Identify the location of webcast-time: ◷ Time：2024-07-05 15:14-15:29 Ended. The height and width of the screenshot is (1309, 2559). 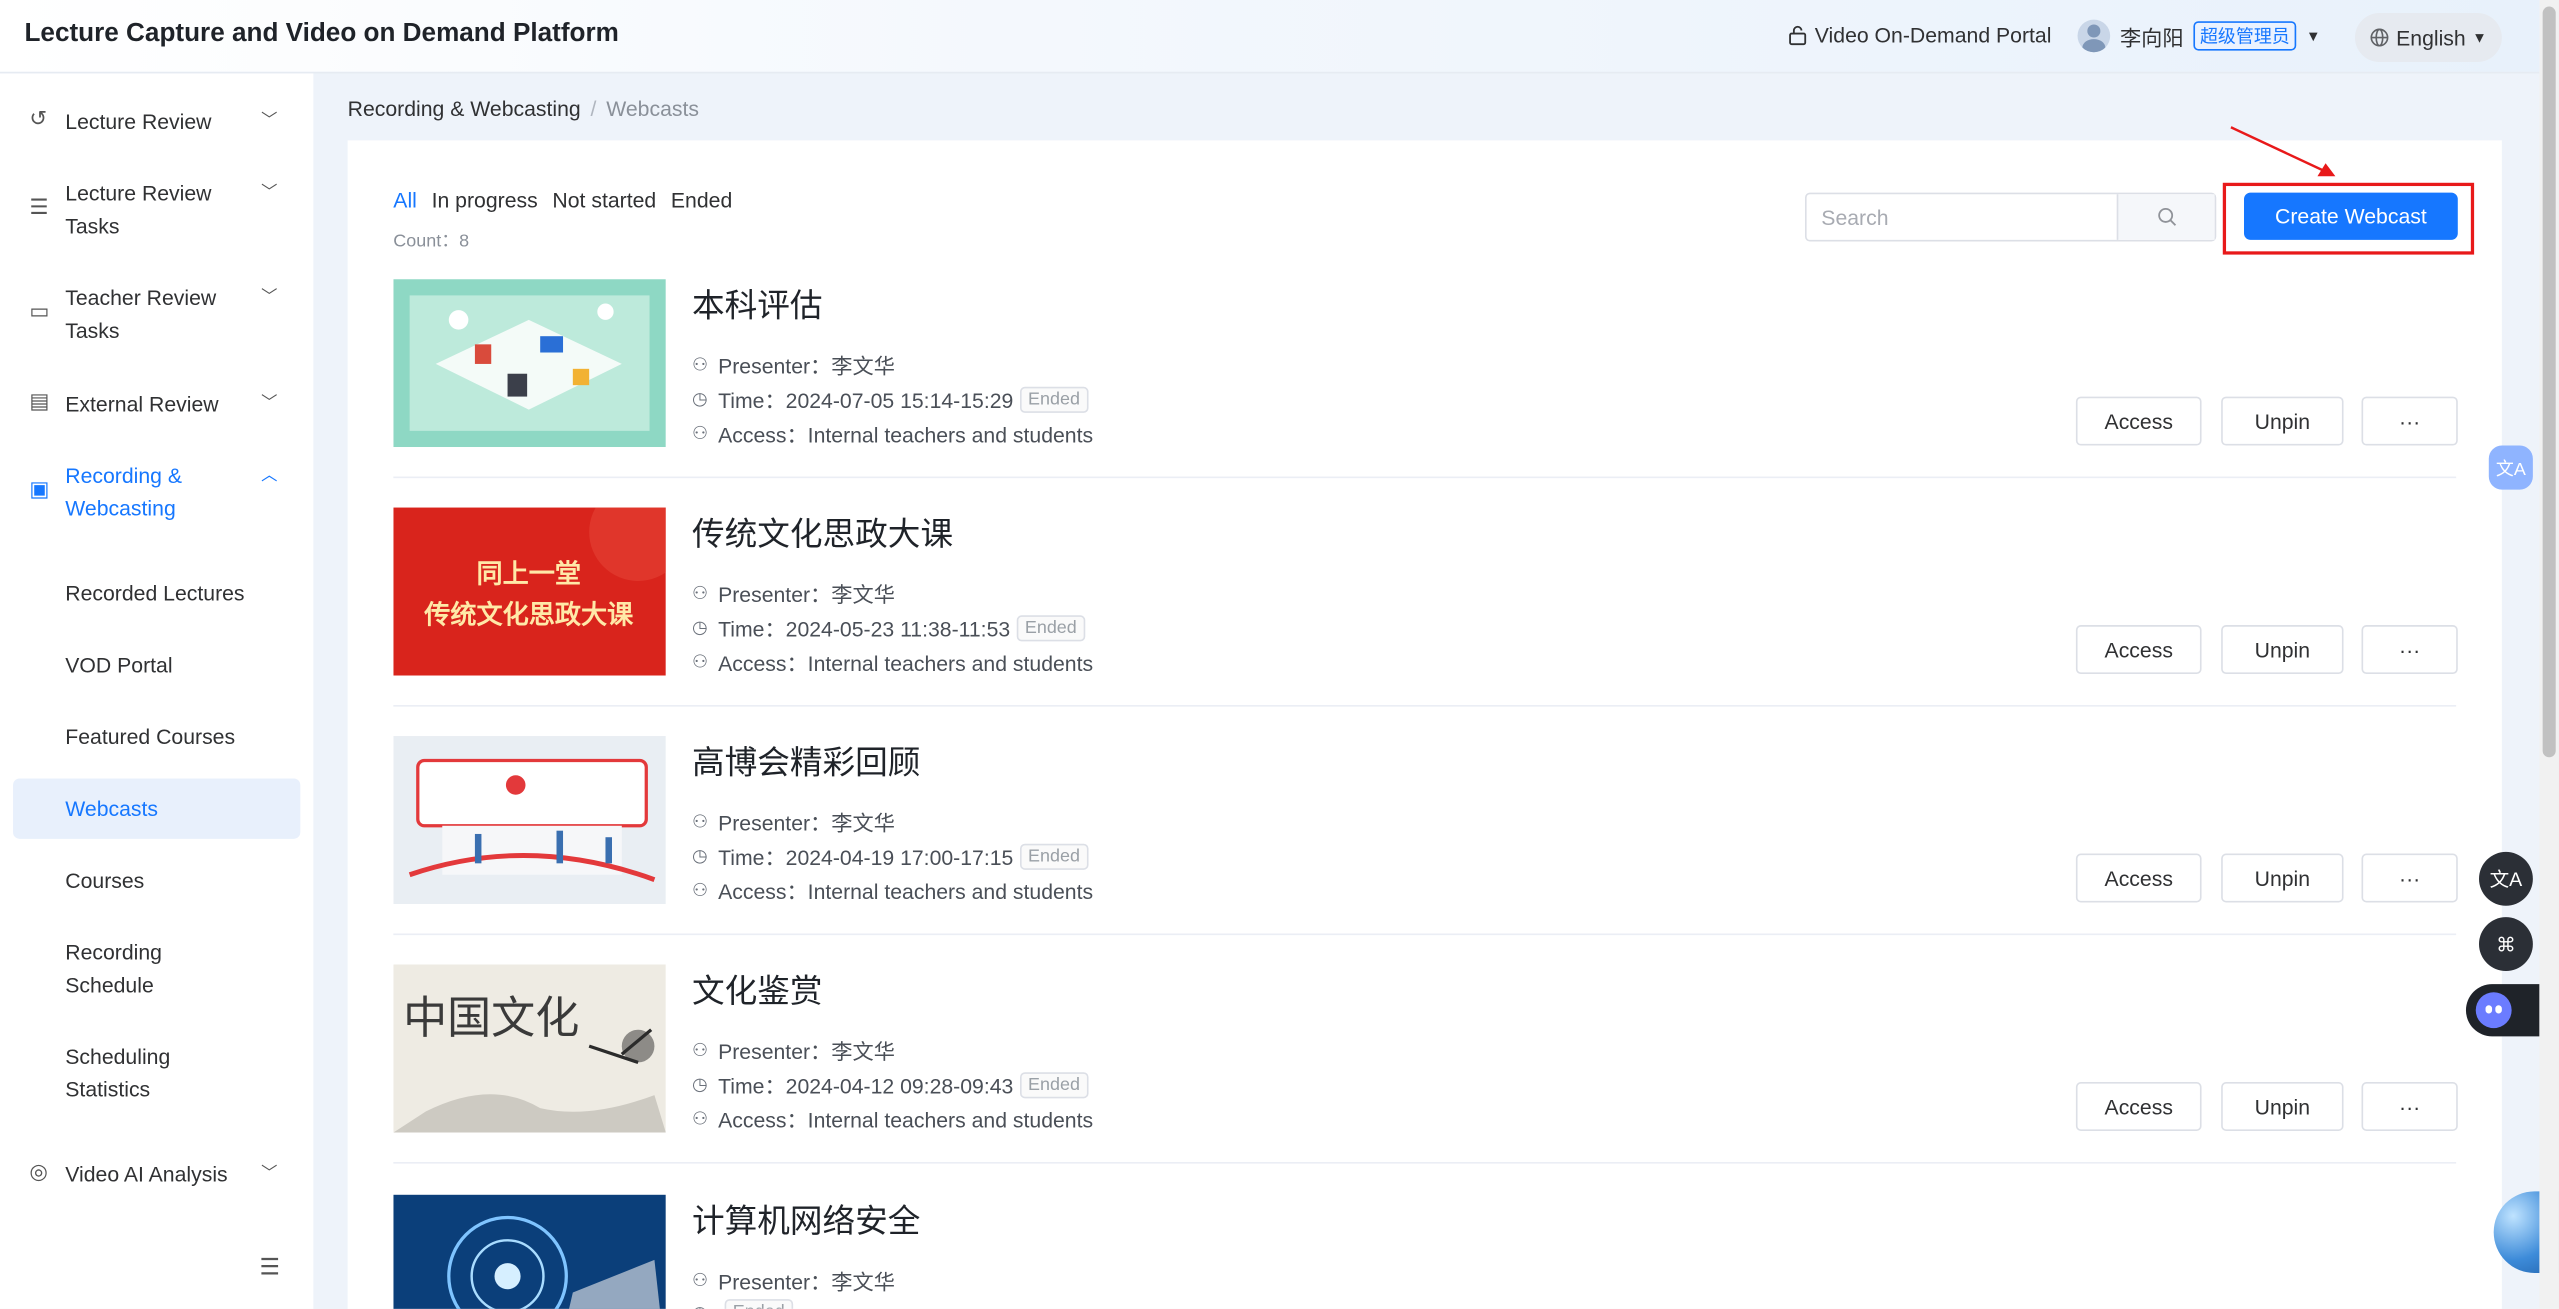
(890, 399).